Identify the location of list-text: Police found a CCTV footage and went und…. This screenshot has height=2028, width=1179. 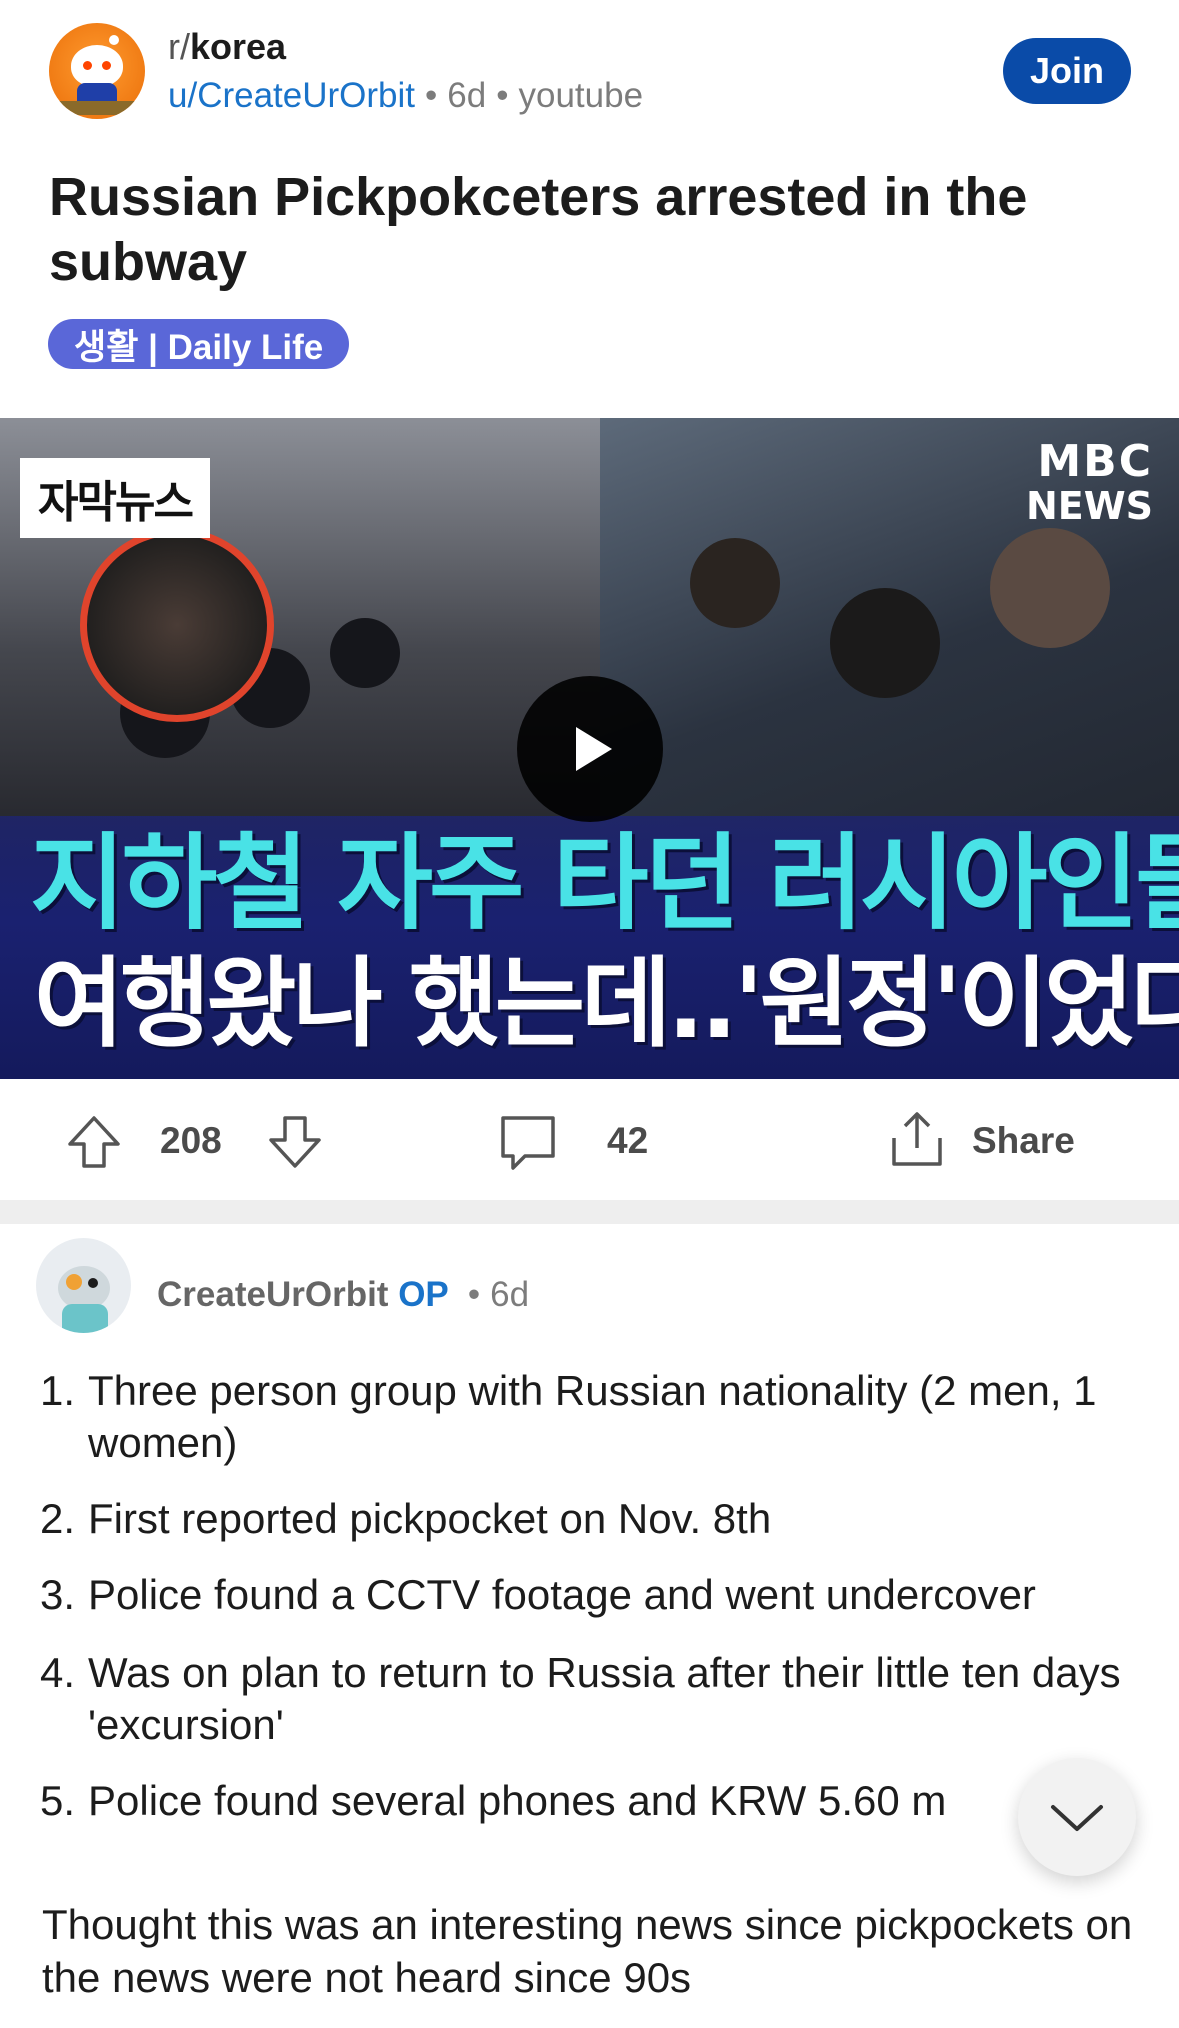
(562, 1594).